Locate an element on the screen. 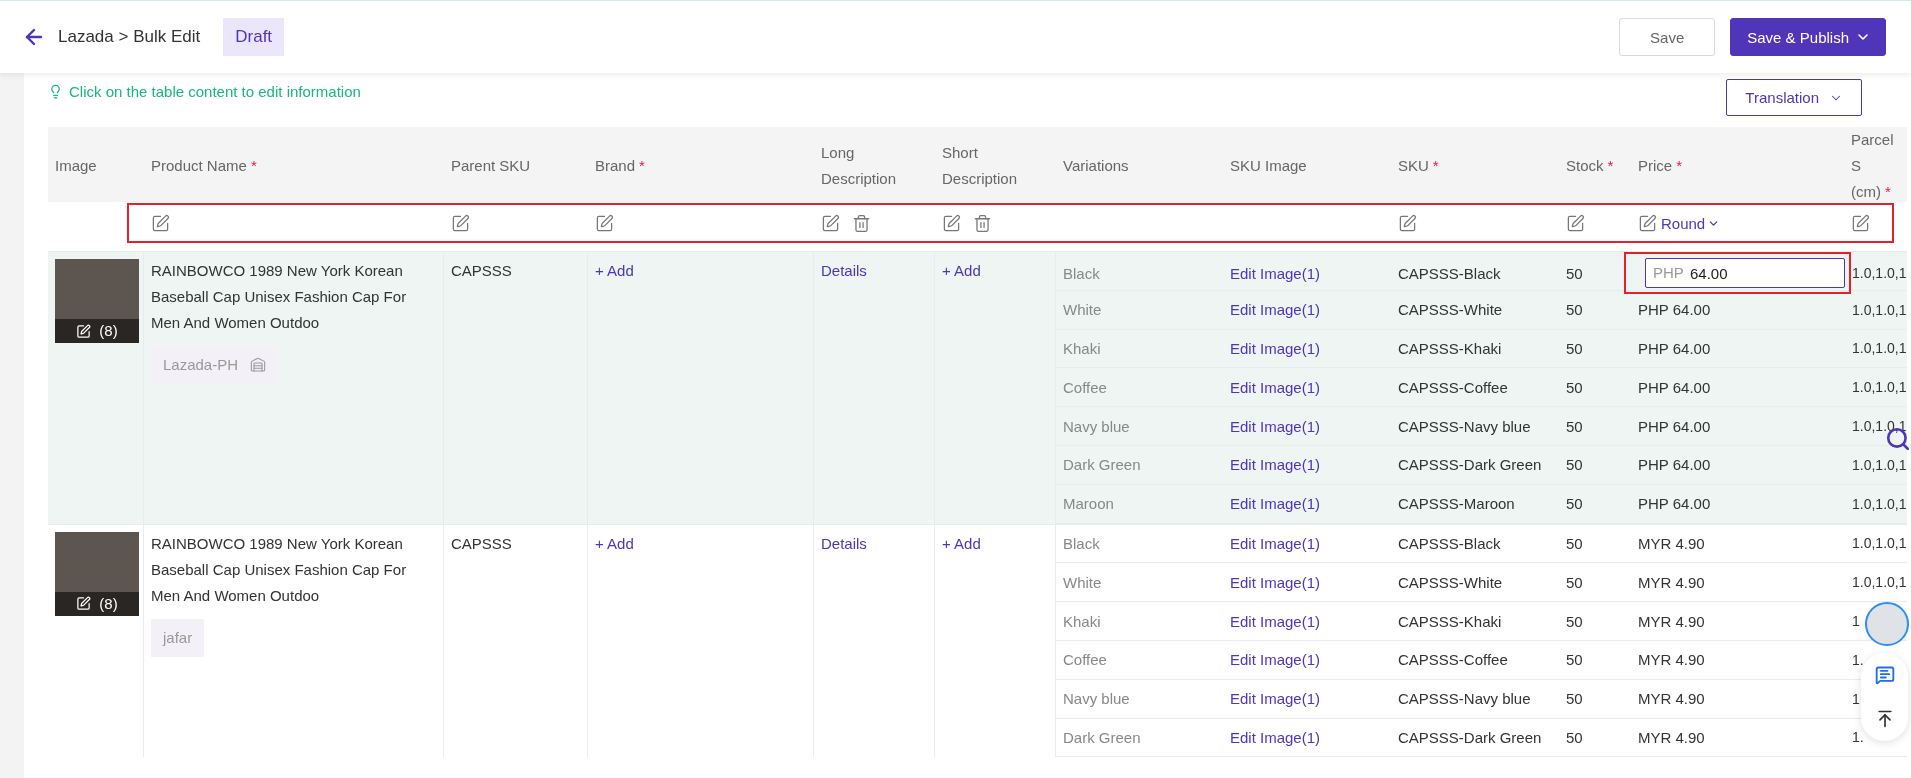  sku-text: CAPSSS-White is located at coordinates (1450, 582).